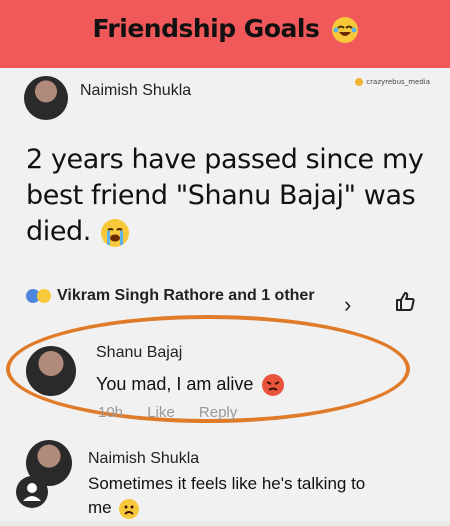 This screenshot has width=450, height=526. Describe the element at coordinates (175, 384) in the screenshot. I see `comment-text-shanu: You mad, I am alive` at that location.